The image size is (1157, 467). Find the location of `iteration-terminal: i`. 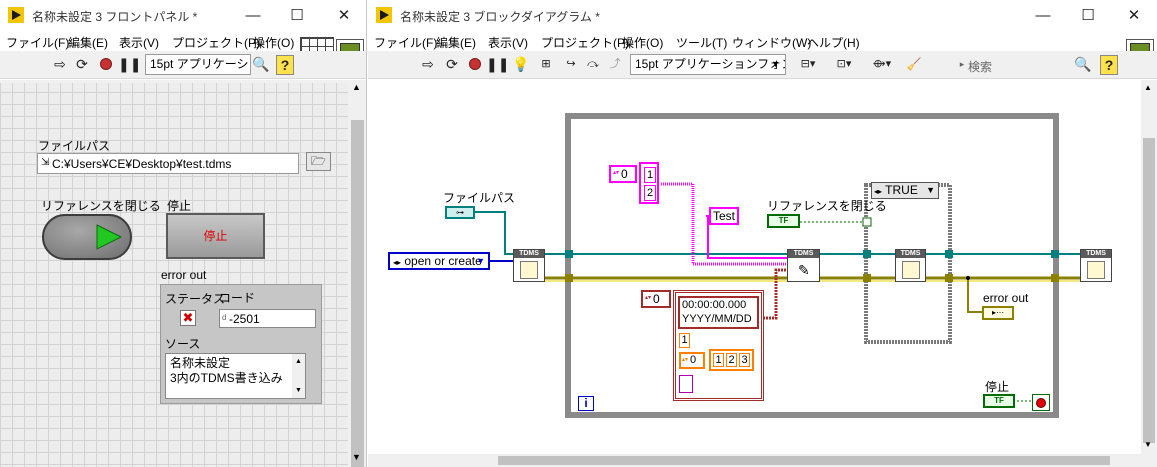

iteration-terminal: i is located at coordinates (586, 403).